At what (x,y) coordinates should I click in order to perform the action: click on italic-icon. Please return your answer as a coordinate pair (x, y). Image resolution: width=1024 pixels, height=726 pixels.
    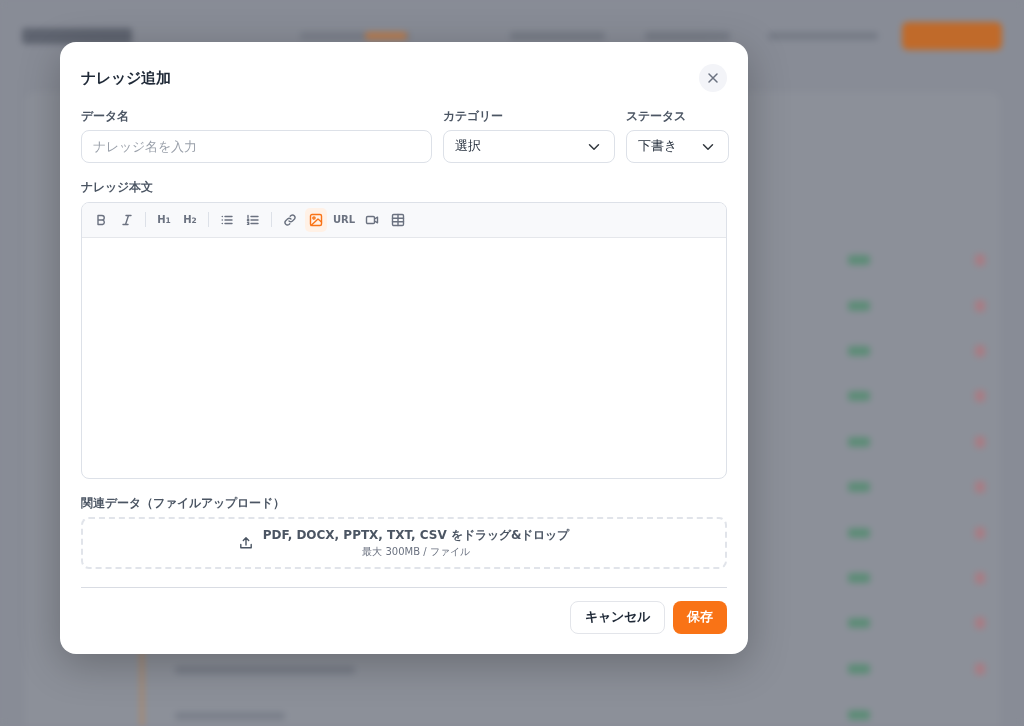
    Looking at the image, I should click on (127, 219).